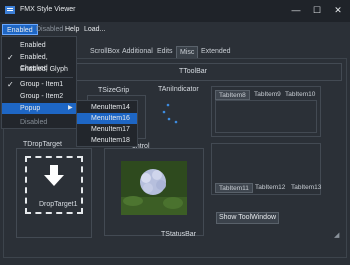 The width and height of the screenshot is (350, 265). What do you see at coordinates (107, 107) in the screenshot?
I see `submenu-item-14: MenuItem14` at bounding box center [107, 107].